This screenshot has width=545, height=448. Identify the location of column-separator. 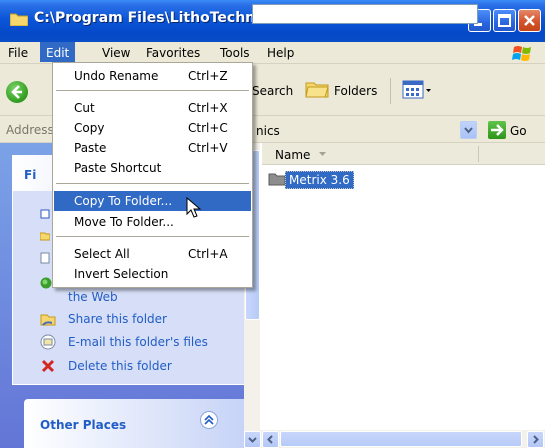
(478, 154).